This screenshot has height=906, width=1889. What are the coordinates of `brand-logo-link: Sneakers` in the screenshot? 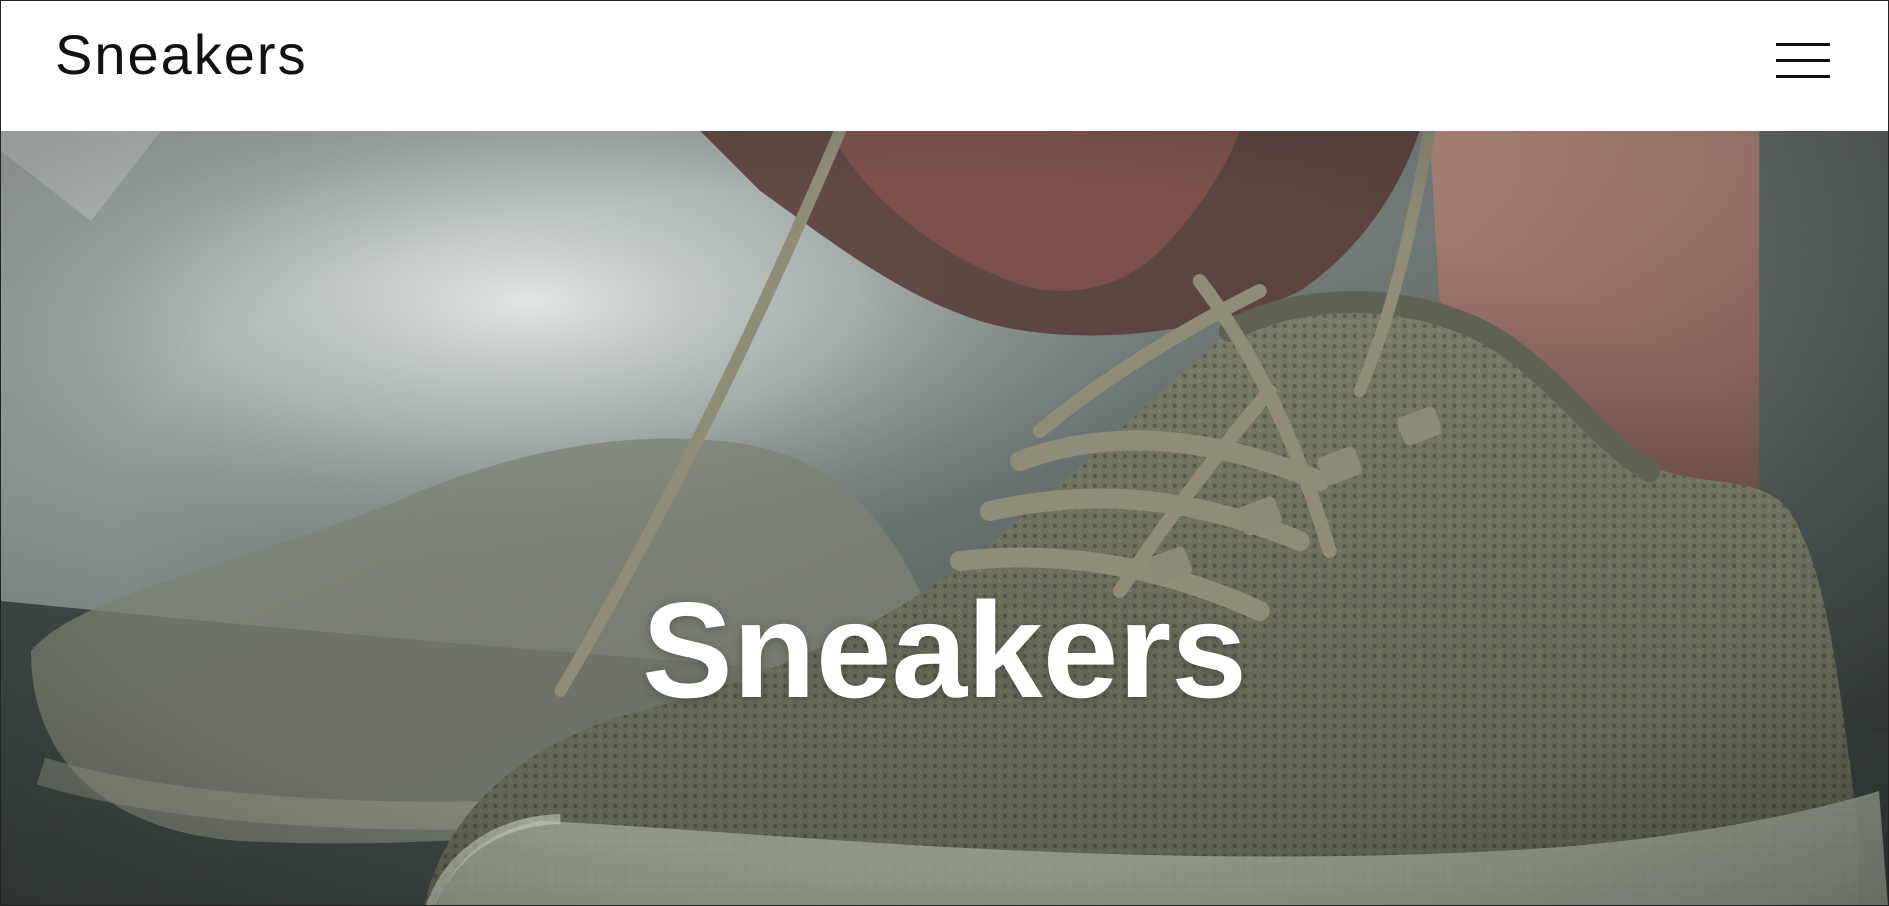 It's located at (181, 55).